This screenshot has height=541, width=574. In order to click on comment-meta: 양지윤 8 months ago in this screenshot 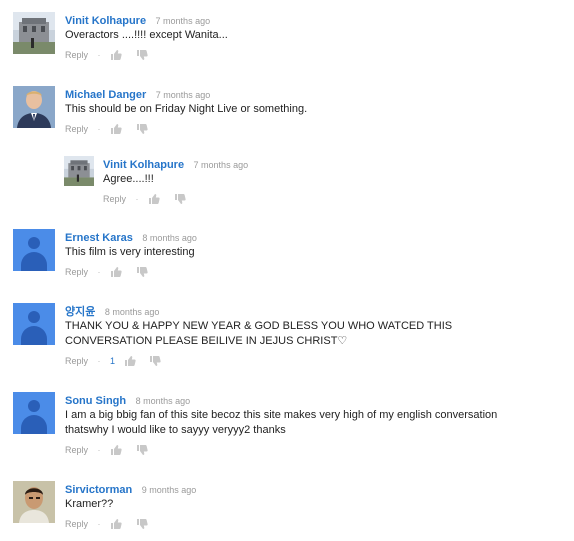, I will do `click(300, 310)`.